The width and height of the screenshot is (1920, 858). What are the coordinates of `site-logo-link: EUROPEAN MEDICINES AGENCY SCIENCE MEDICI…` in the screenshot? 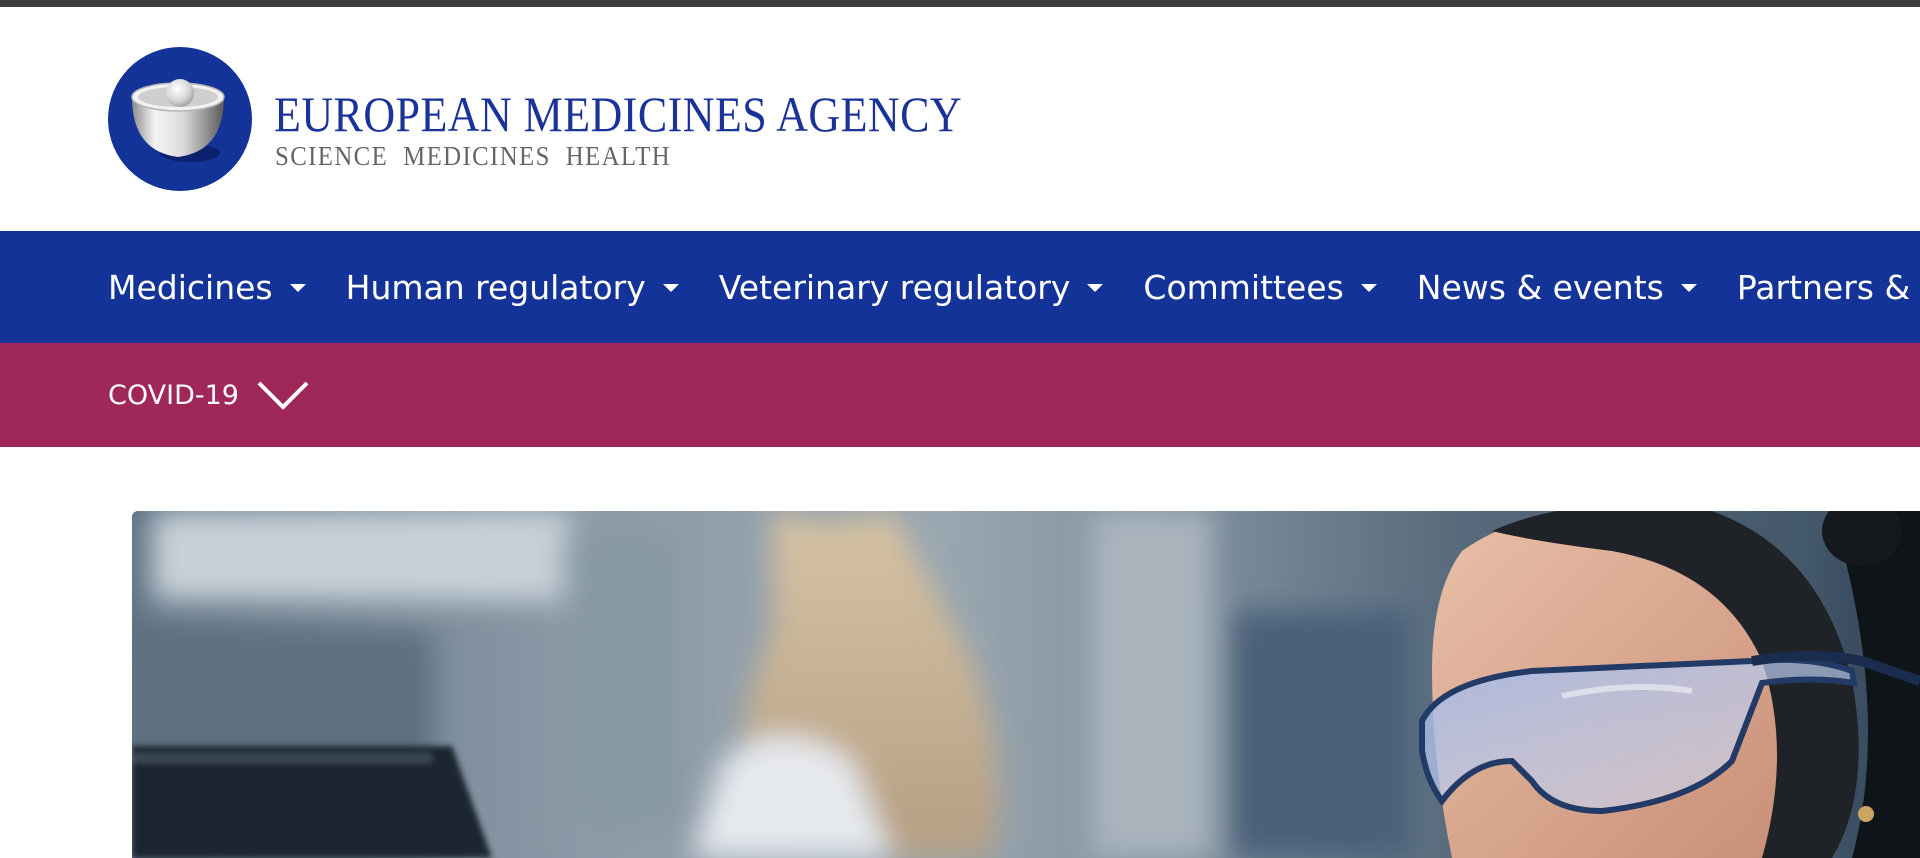 It's located at (558, 122).